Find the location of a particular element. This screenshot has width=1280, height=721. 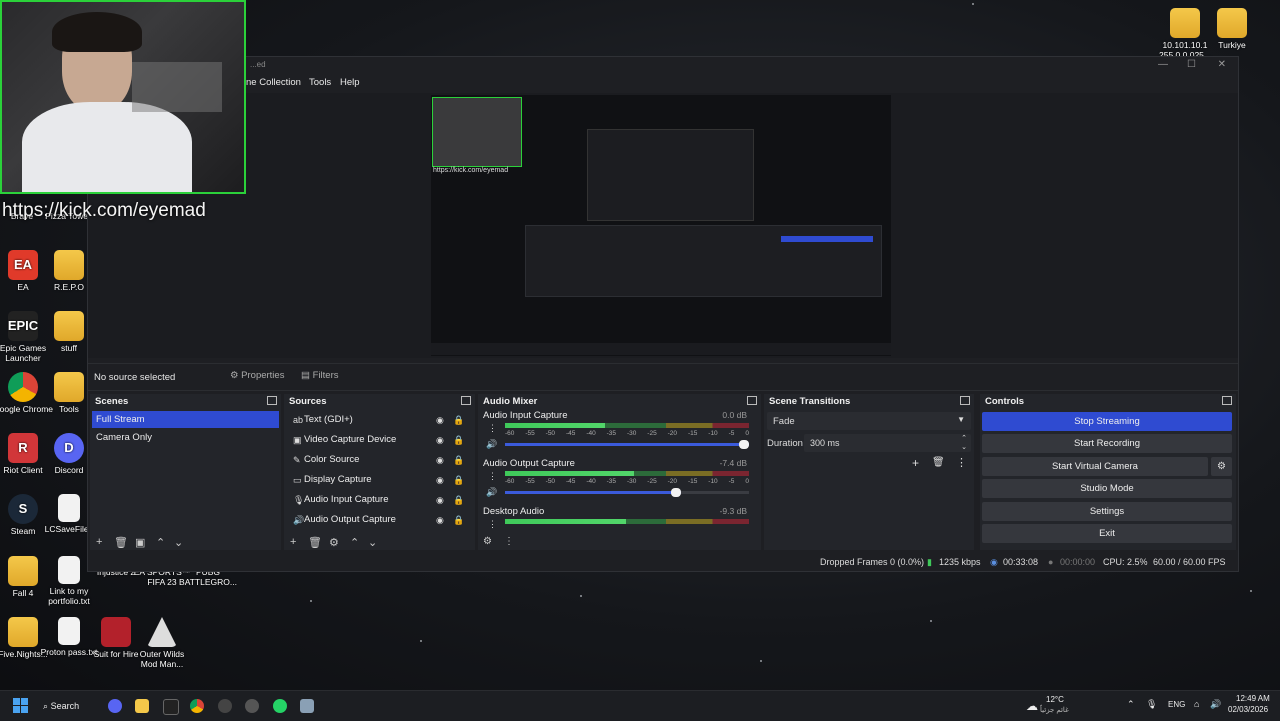

duration-spinbox: 300 ms ⌃ ⌄ is located at coordinates (887, 443).